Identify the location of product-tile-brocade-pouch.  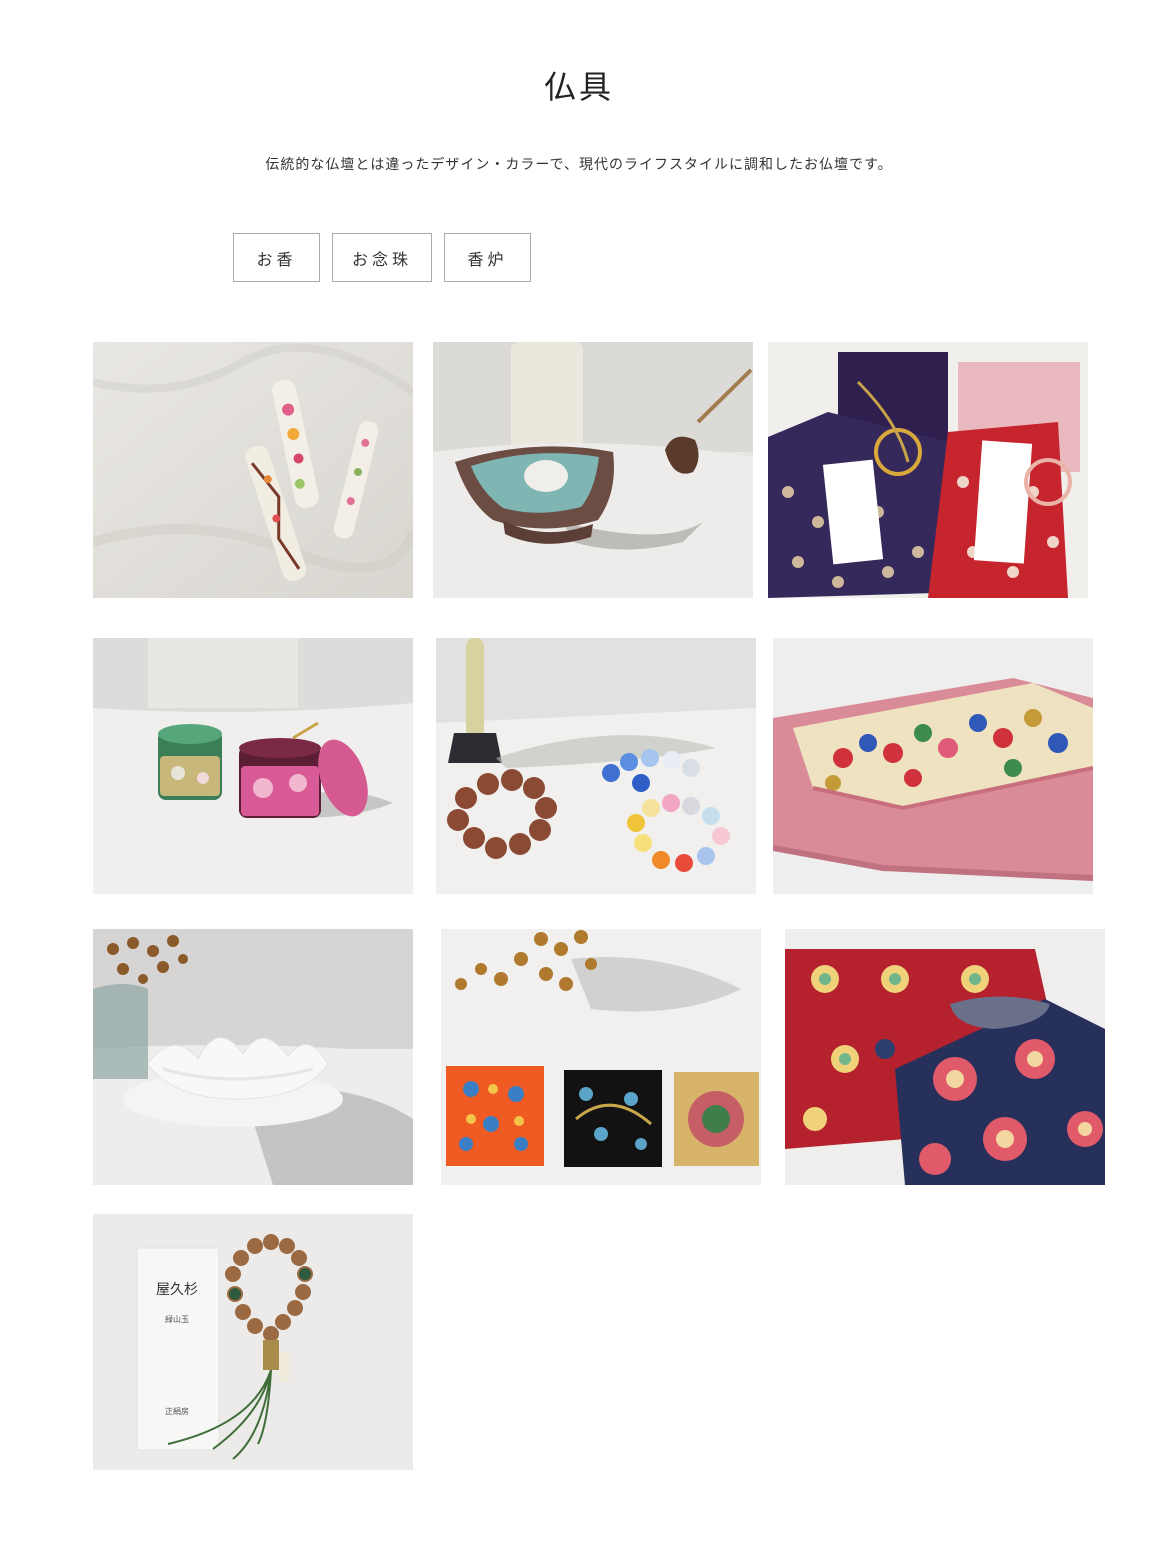
(933, 766).